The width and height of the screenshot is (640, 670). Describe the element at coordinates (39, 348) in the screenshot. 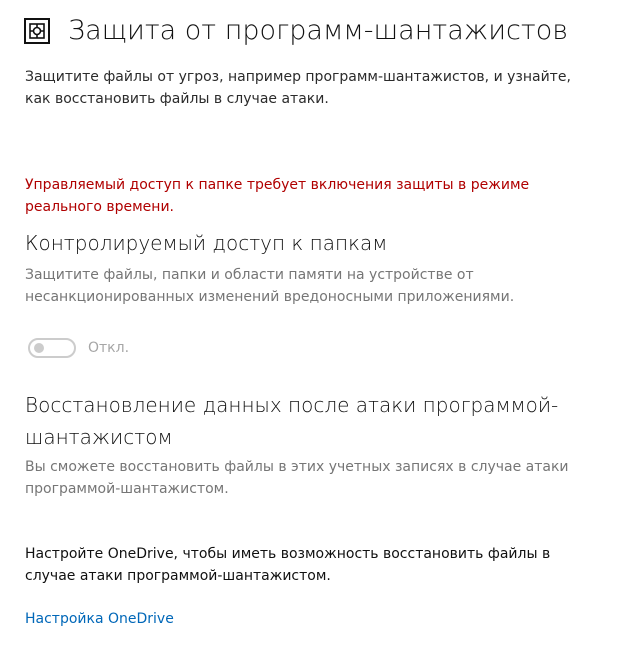

I see `toggle-knob` at that location.